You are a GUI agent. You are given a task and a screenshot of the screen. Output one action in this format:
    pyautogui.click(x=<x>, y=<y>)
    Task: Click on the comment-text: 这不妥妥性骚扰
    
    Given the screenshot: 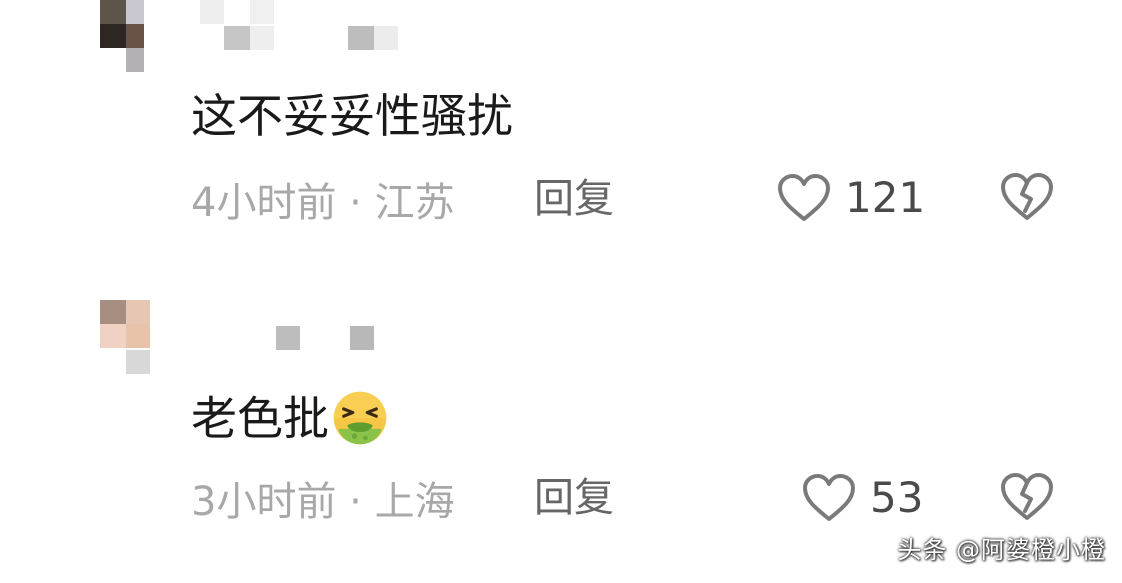 What is the action you would take?
    pyautogui.click(x=352, y=116)
    